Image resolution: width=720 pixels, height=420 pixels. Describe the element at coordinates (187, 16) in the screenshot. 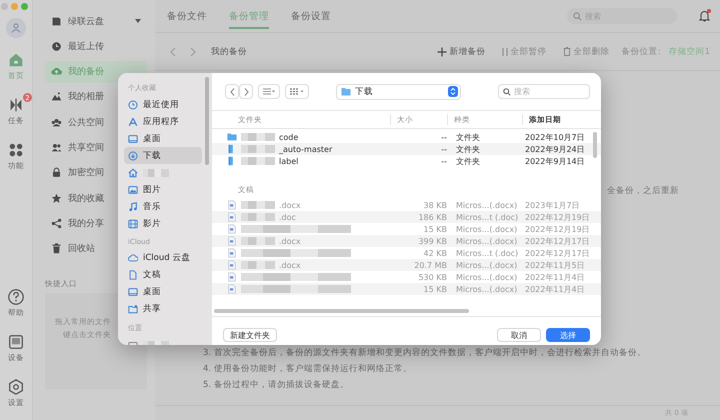

I see `tab: 备份文件` at that location.